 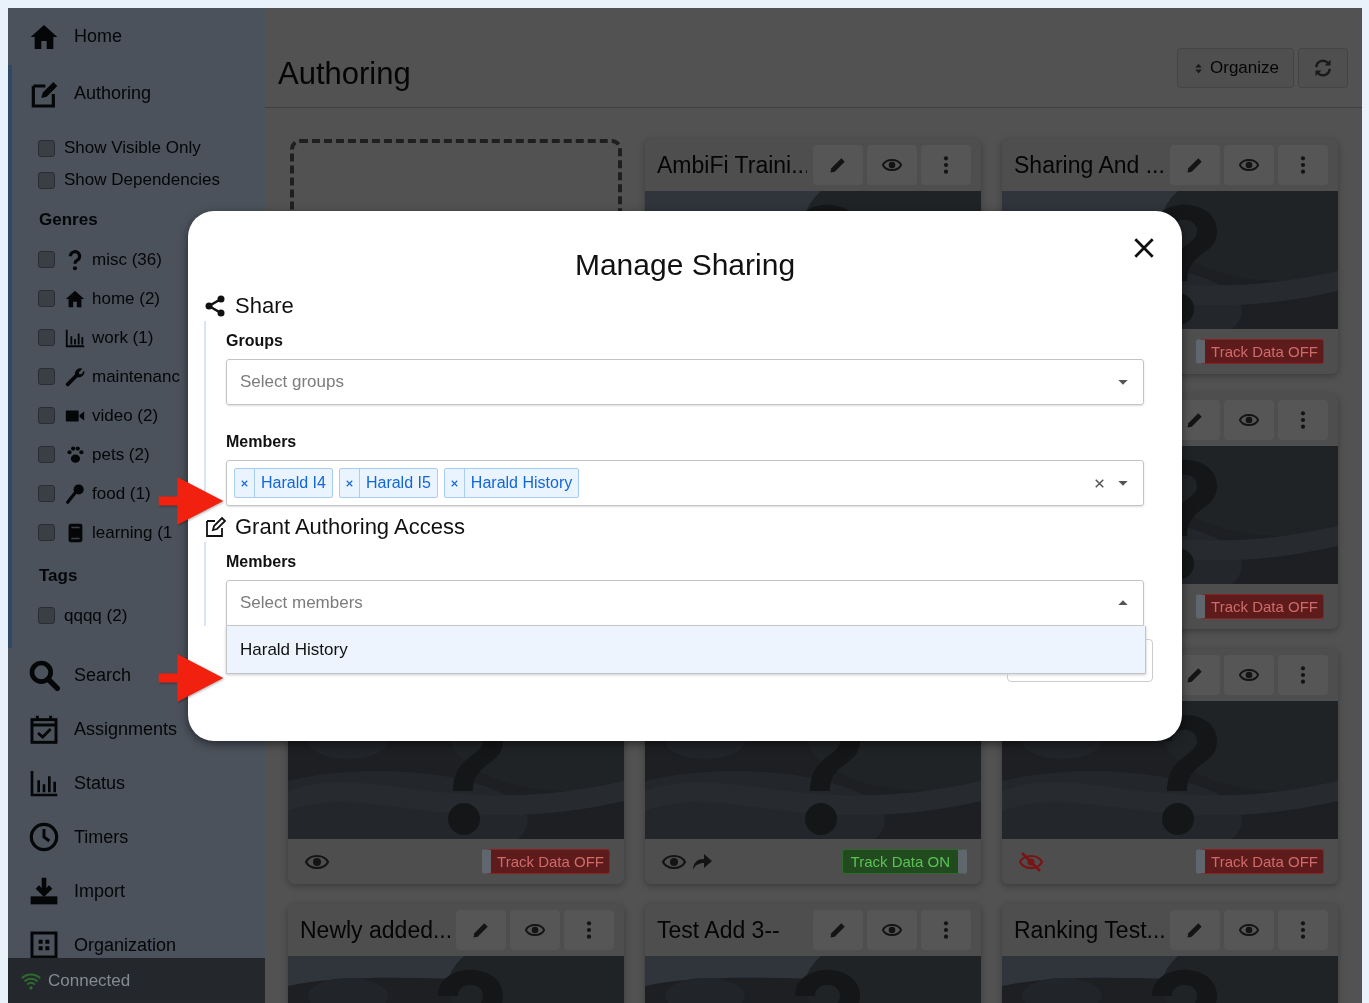 What do you see at coordinates (44, 675) in the screenshot?
I see `search-icon` at bounding box center [44, 675].